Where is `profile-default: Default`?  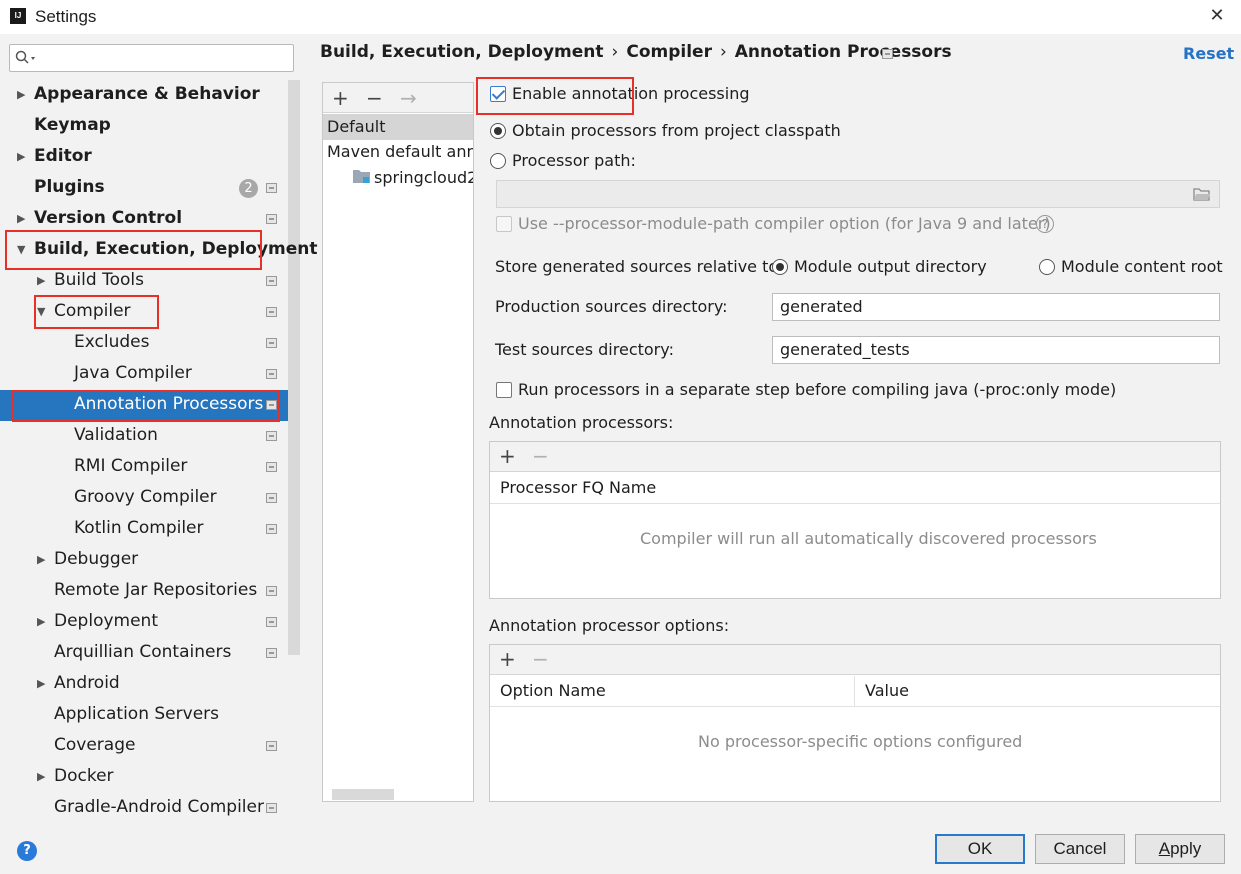 profile-default: Default is located at coordinates (399, 126).